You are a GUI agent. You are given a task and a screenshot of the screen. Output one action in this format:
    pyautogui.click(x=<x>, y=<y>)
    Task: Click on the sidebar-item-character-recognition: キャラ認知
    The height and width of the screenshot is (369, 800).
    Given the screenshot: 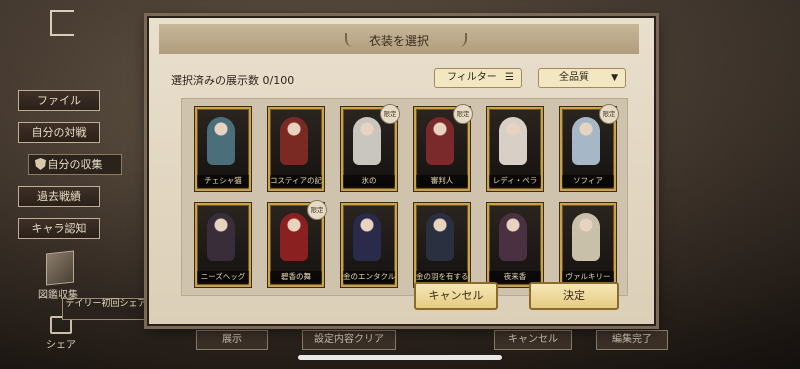 What is the action you would take?
    pyautogui.click(x=59, y=228)
    